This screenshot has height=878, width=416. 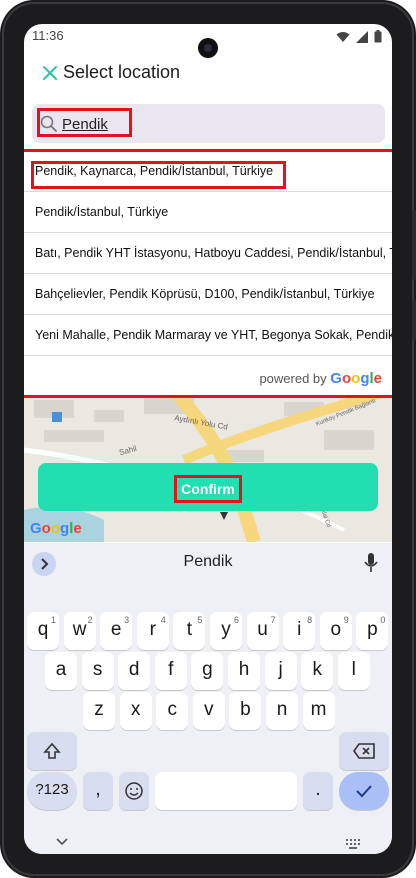 I want to click on key-hint: 2, so click(x=90, y=620).